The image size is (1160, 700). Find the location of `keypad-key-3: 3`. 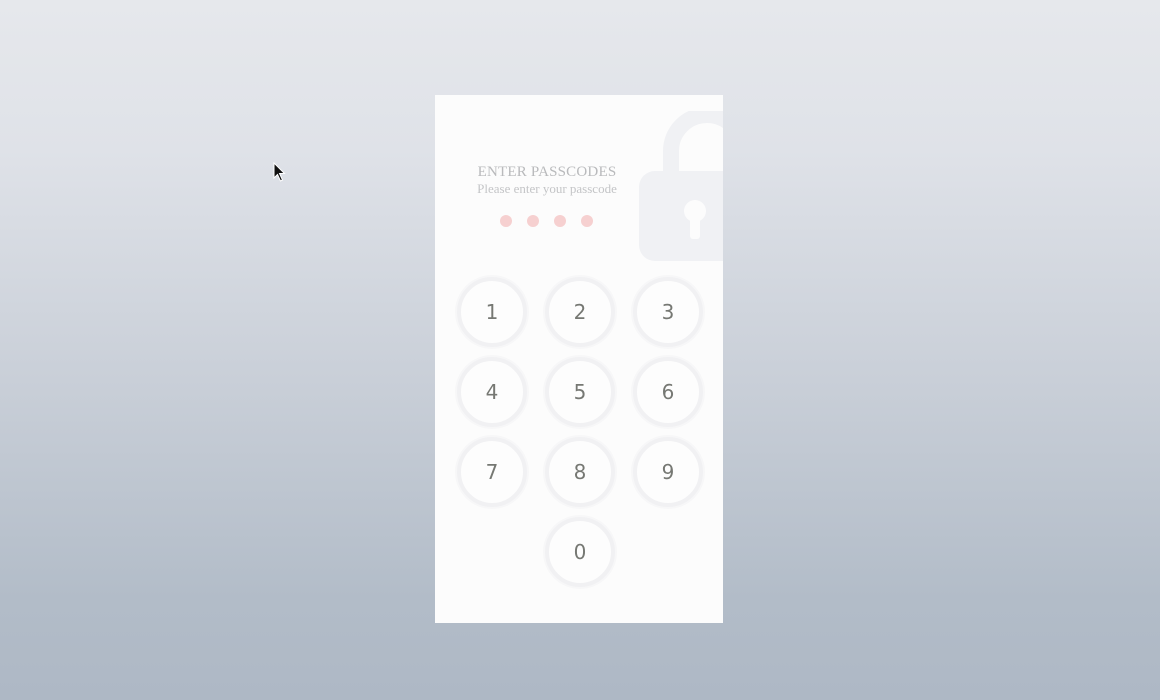

keypad-key-3: 3 is located at coordinates (668, 312).